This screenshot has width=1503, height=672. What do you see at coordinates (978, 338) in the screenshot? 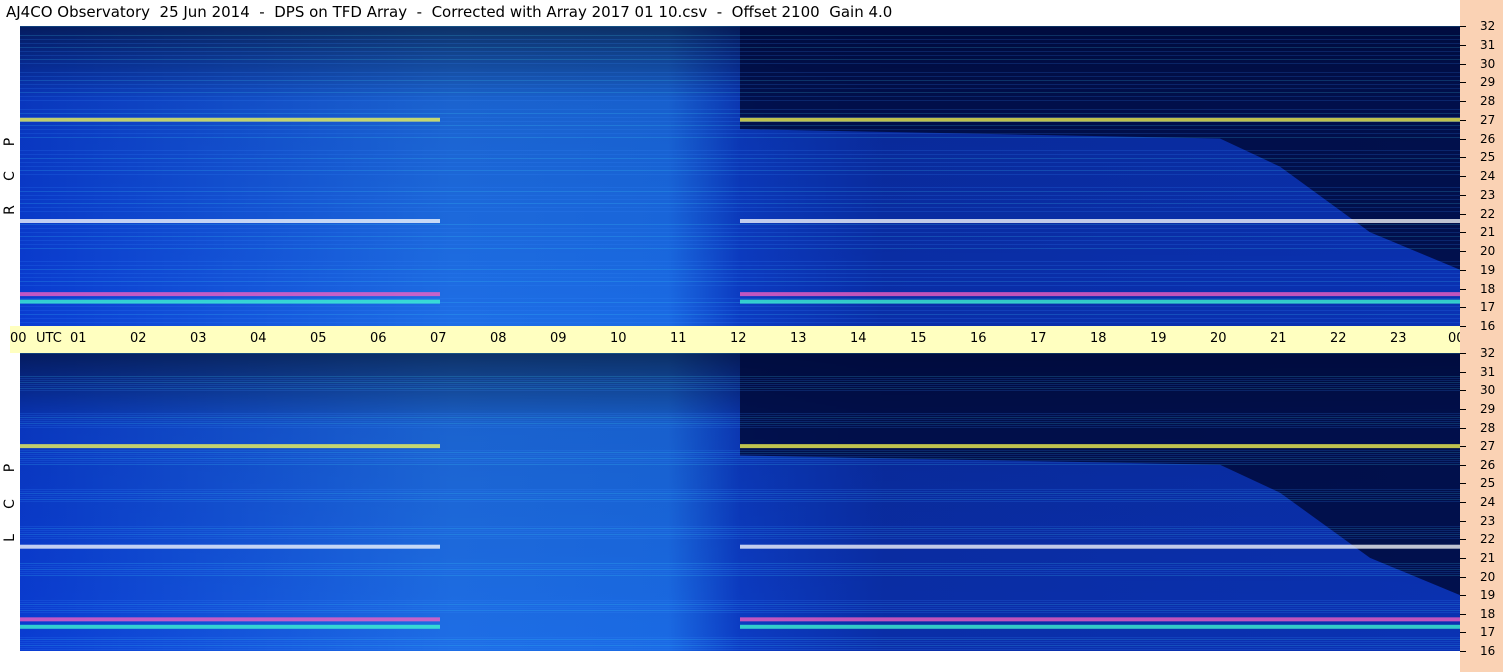
I see `time-tick-label: 16` at bounding box center [978, 338].